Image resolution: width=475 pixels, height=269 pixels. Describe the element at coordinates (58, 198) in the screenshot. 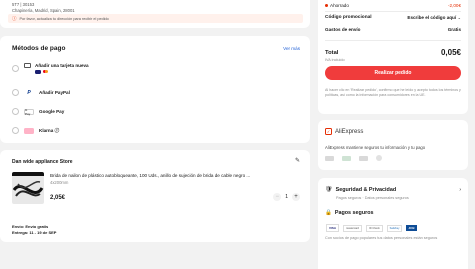

I see `product-price: 2,05€` at that location.